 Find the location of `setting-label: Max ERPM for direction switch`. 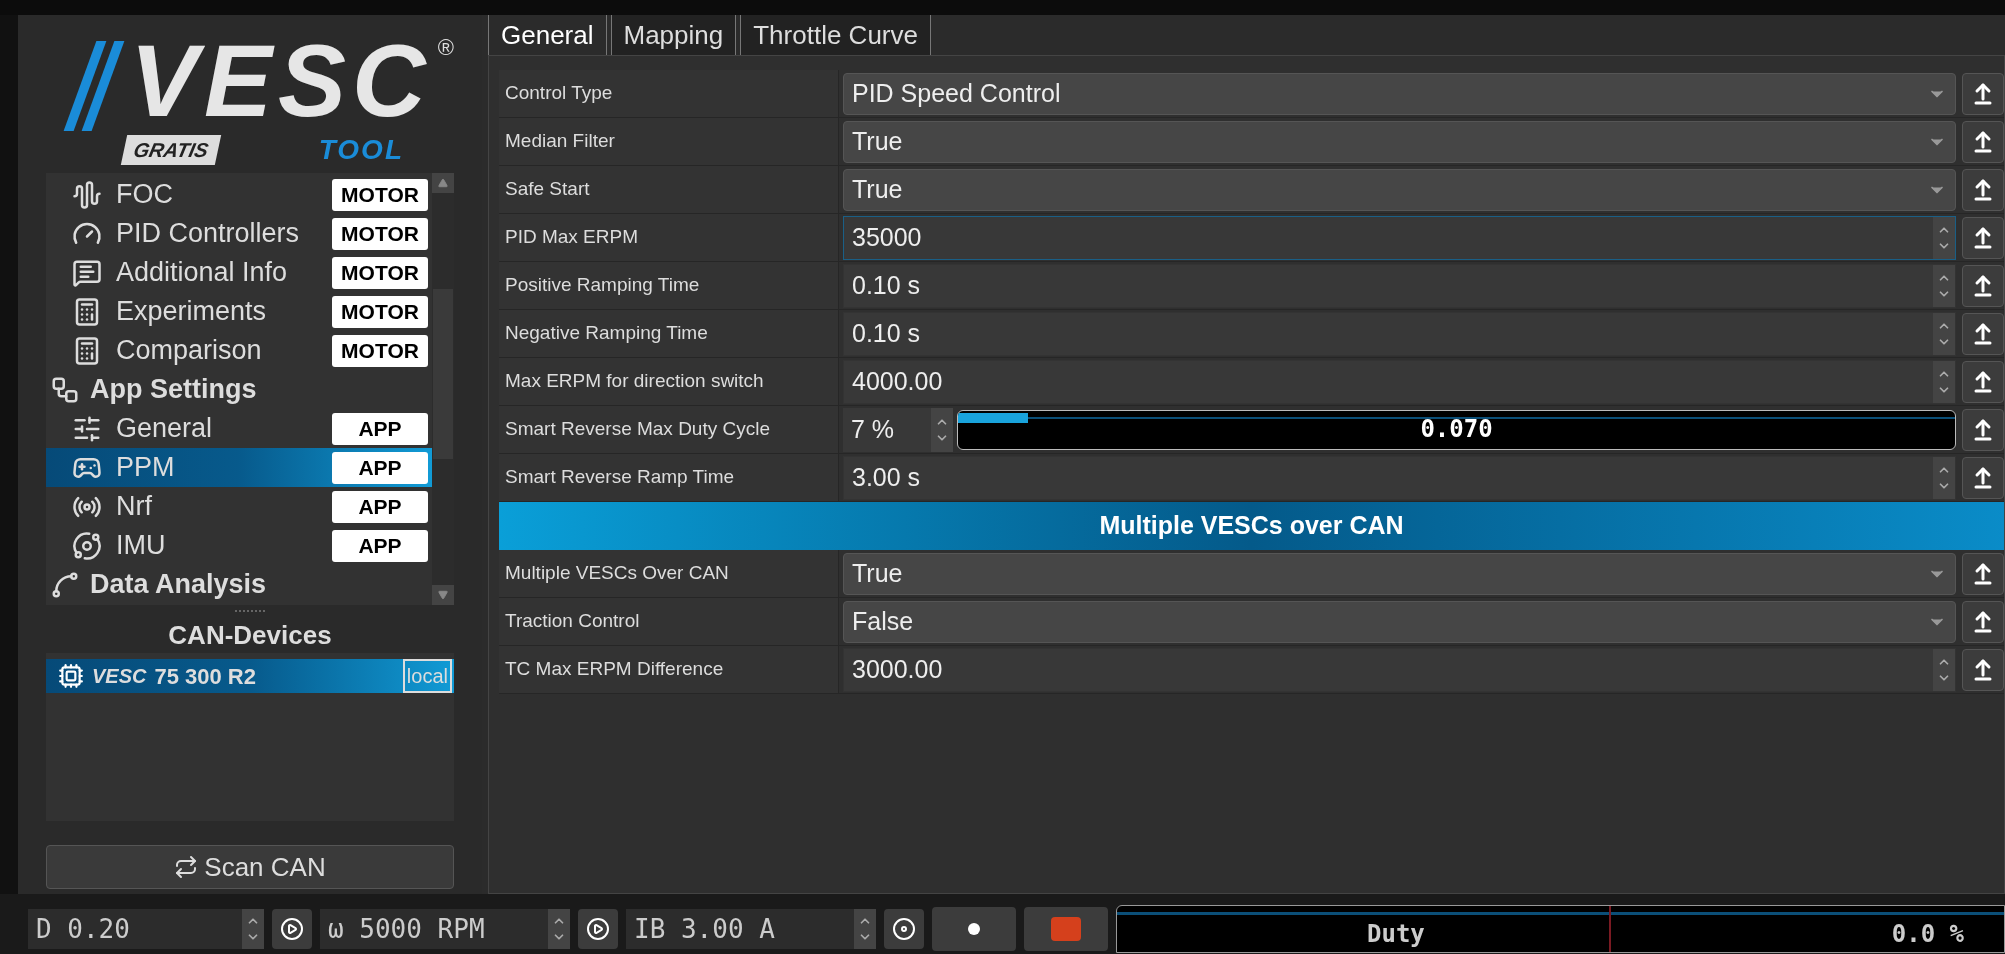

setting-label: Max ERPM for direction switch is located at coordinates (634, 381).